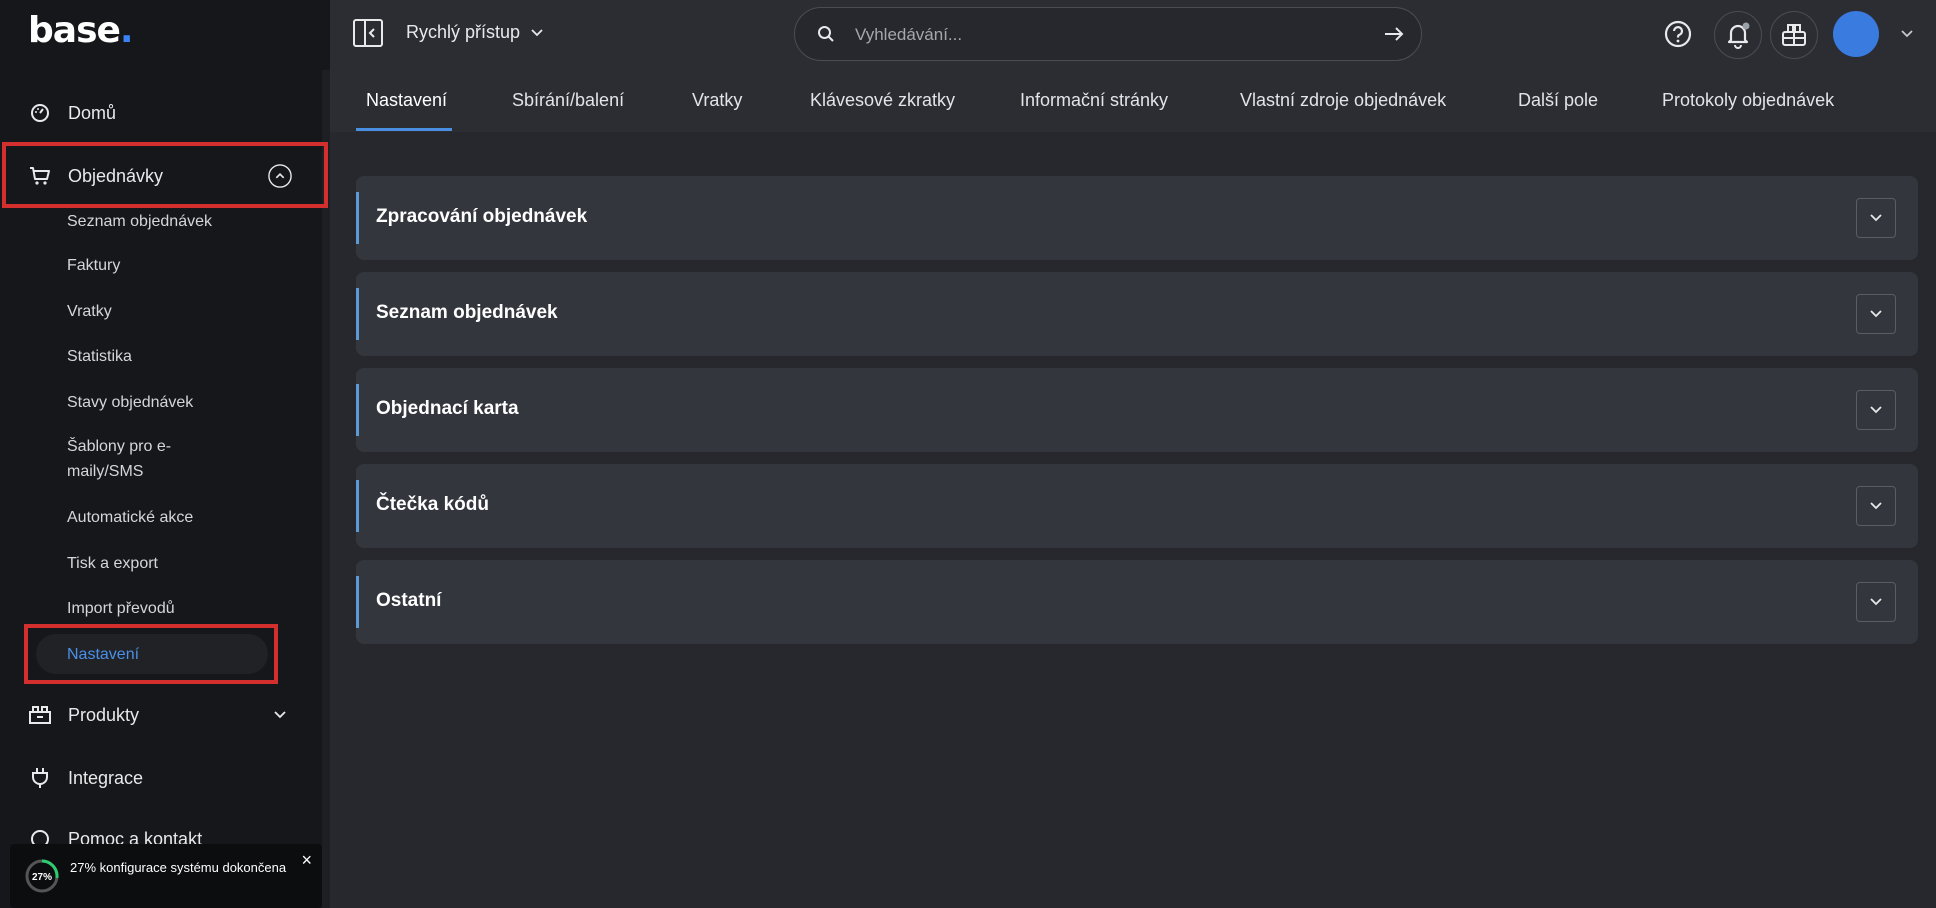 This screenshot has height=908, width=1936. I want to click on submenu-invoices: Faktury, so click(93, 266).